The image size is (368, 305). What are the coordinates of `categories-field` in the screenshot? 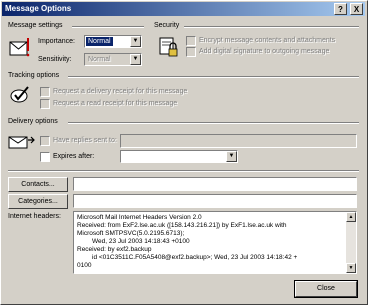 It's located at (215, 201).